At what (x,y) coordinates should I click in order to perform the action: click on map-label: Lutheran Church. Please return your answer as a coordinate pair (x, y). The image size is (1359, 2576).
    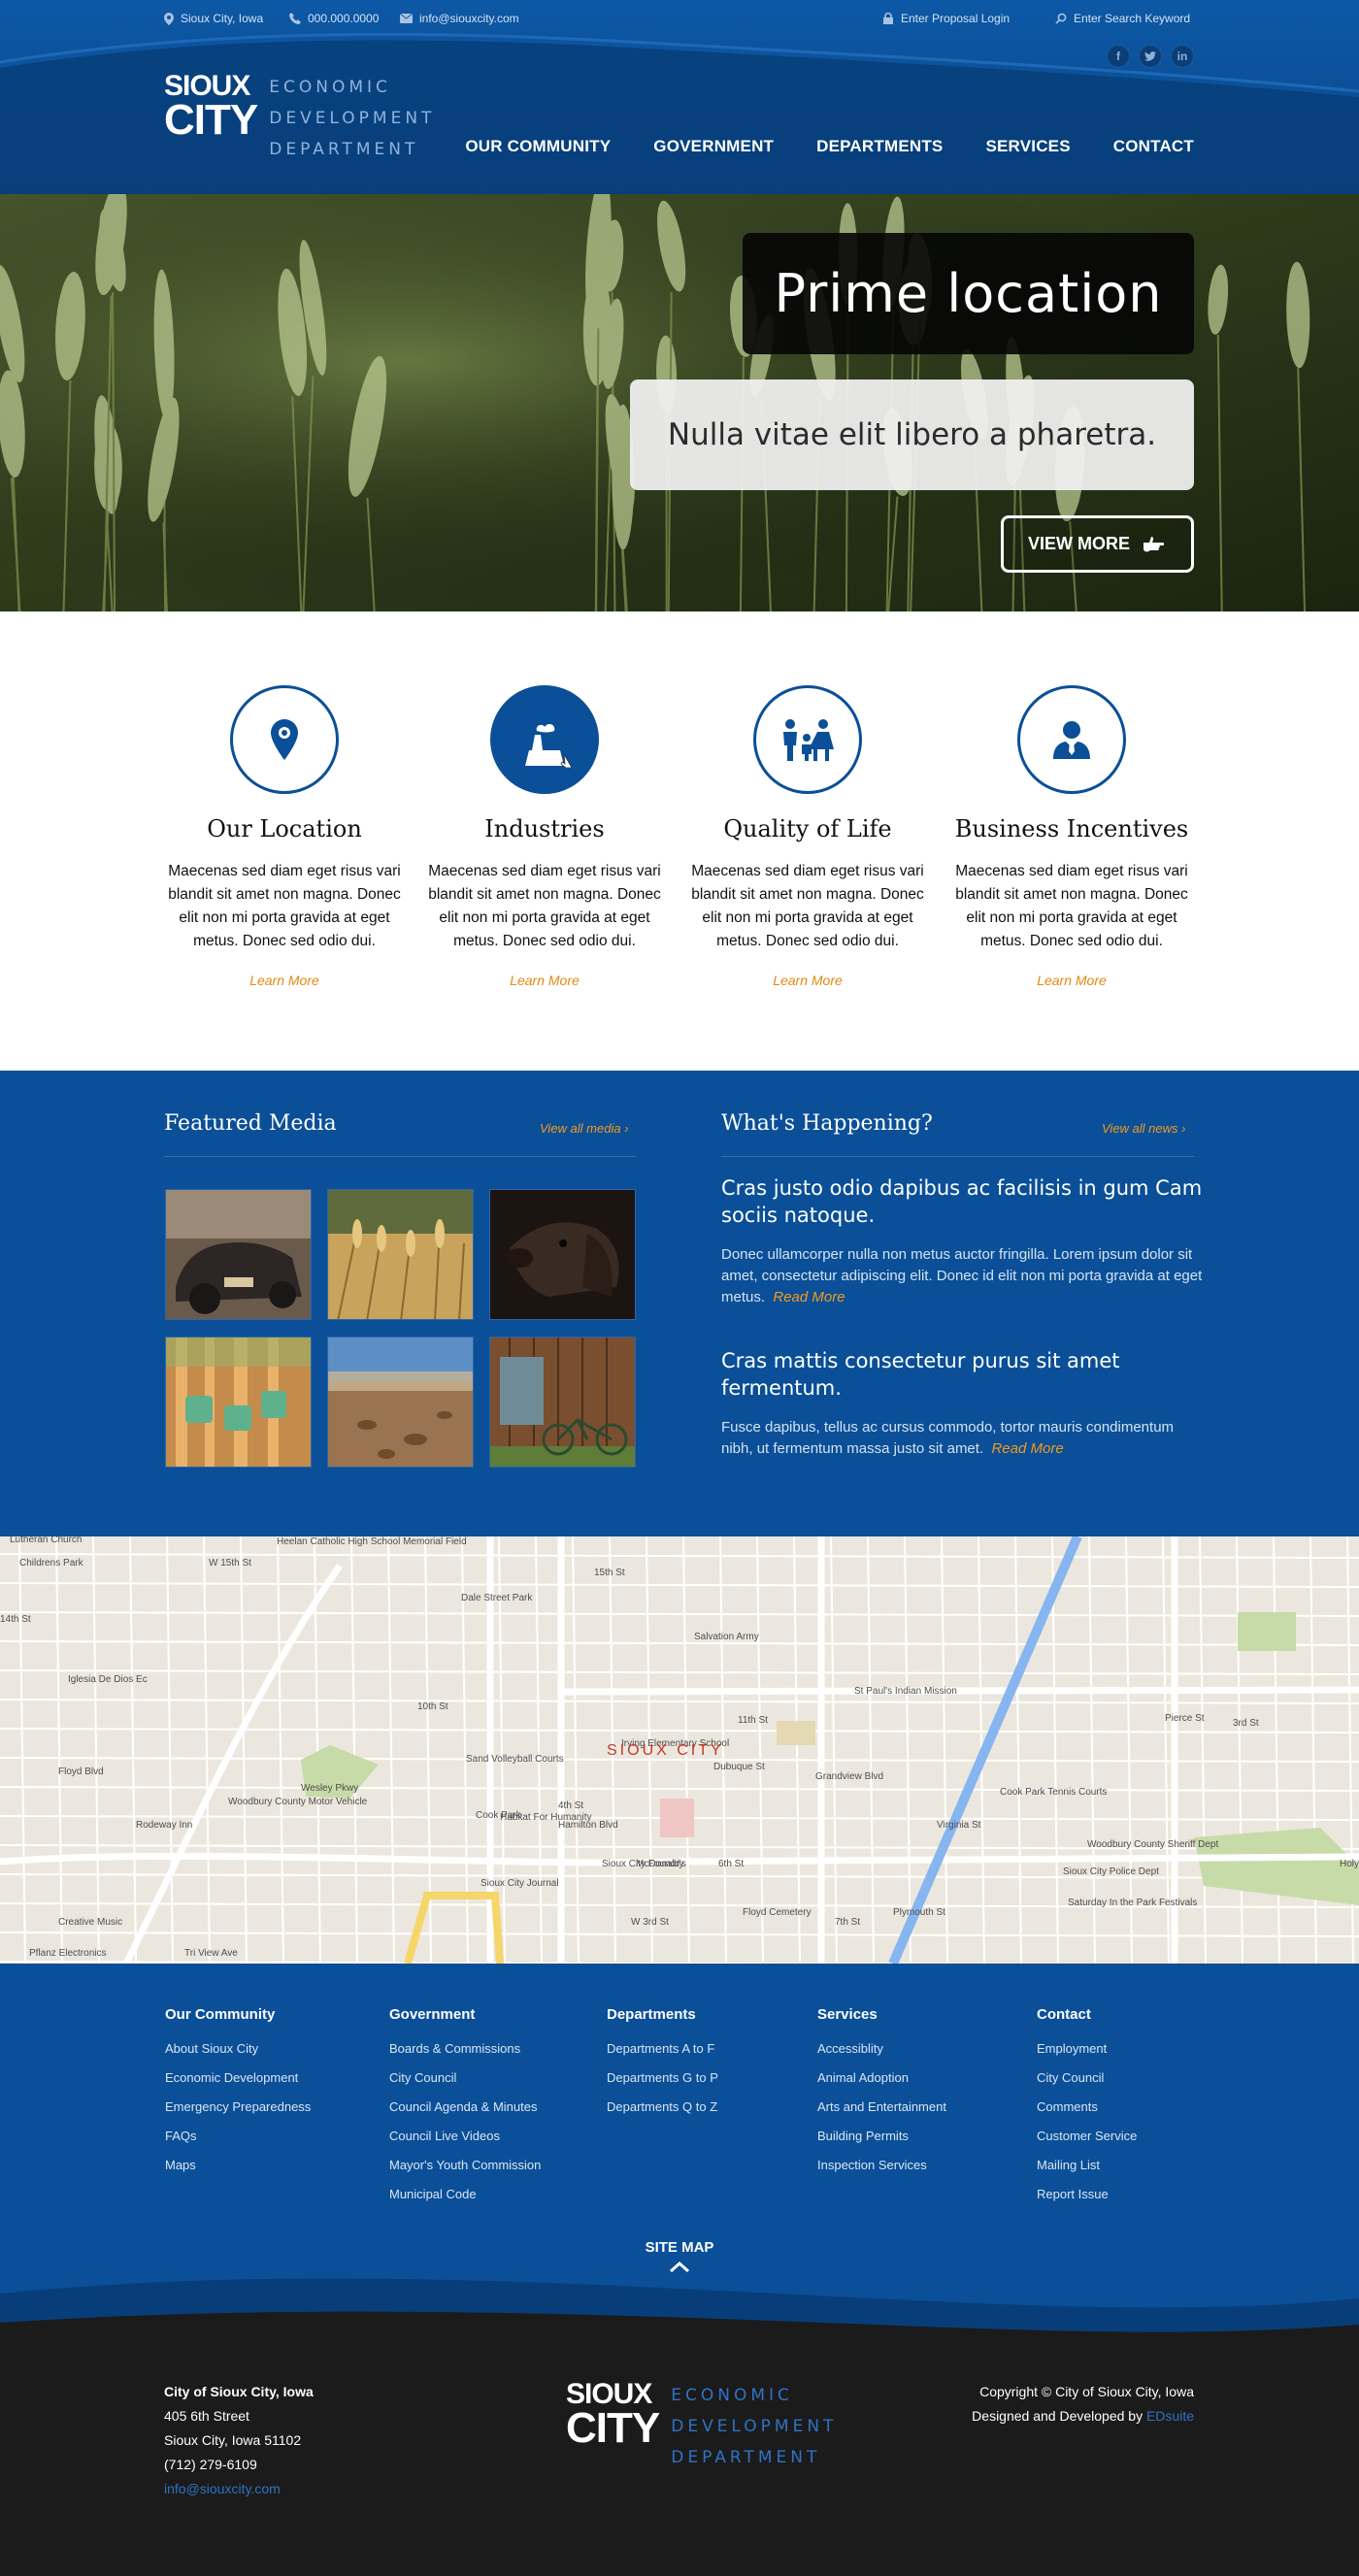
    Looking at the image, I should click on (46, 1540).